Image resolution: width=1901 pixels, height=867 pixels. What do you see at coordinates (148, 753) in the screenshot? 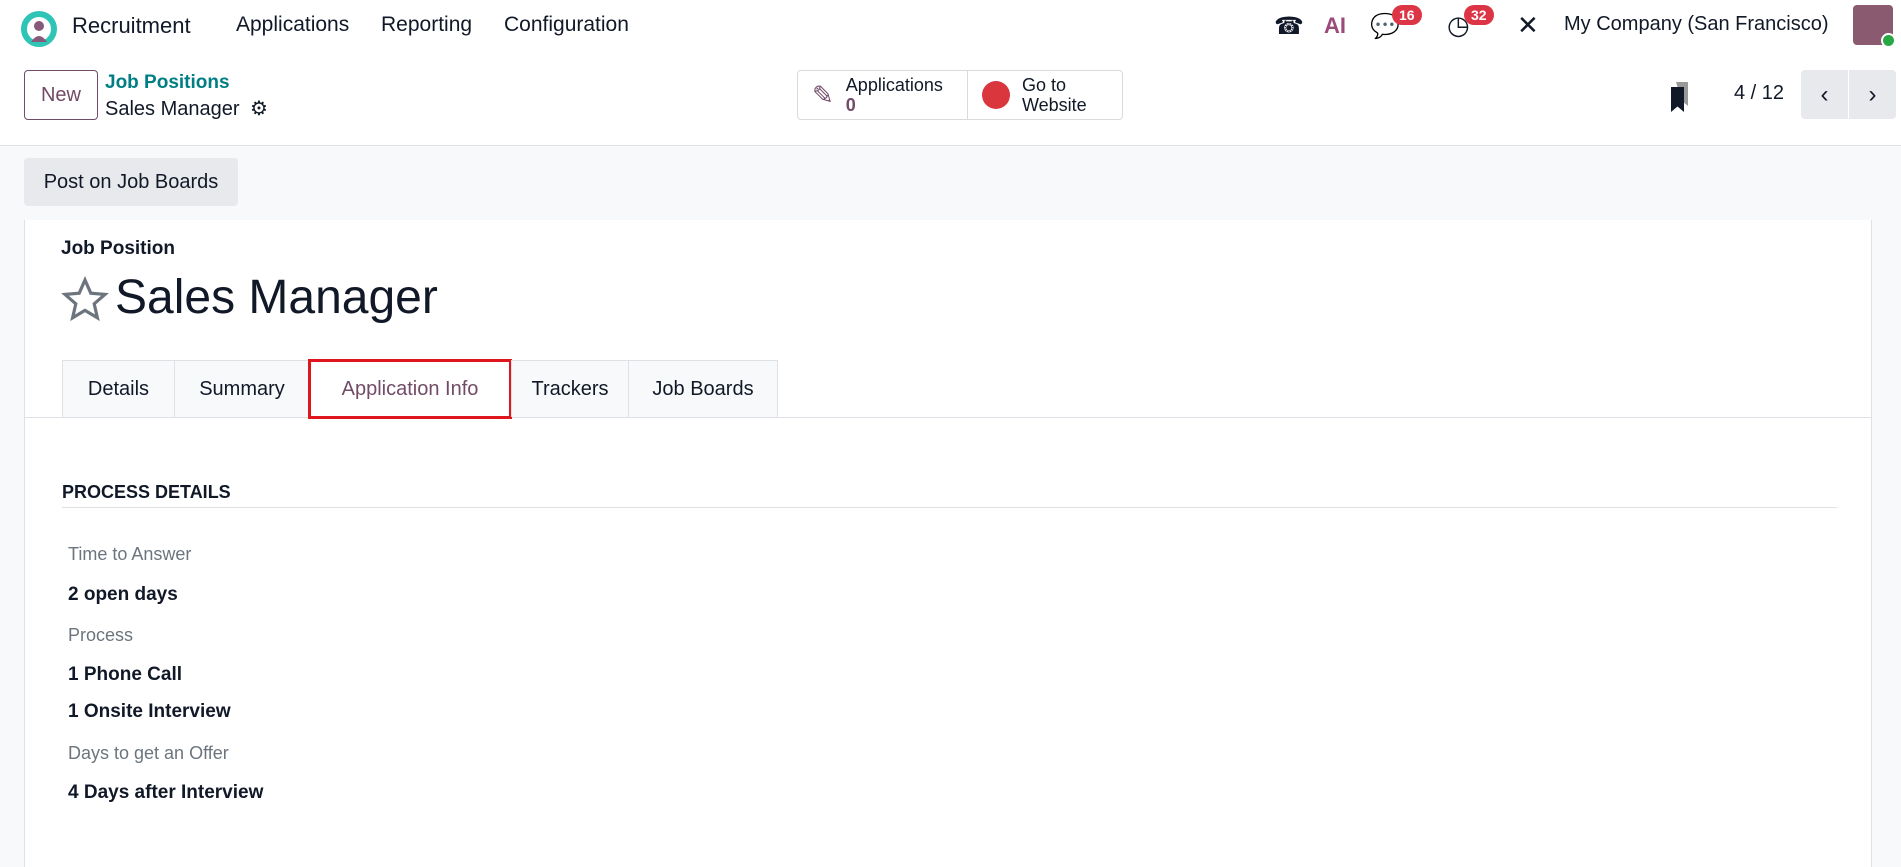
I see `days-to-offer-label: Days to get an Offer` at bounding box center [148, 753].